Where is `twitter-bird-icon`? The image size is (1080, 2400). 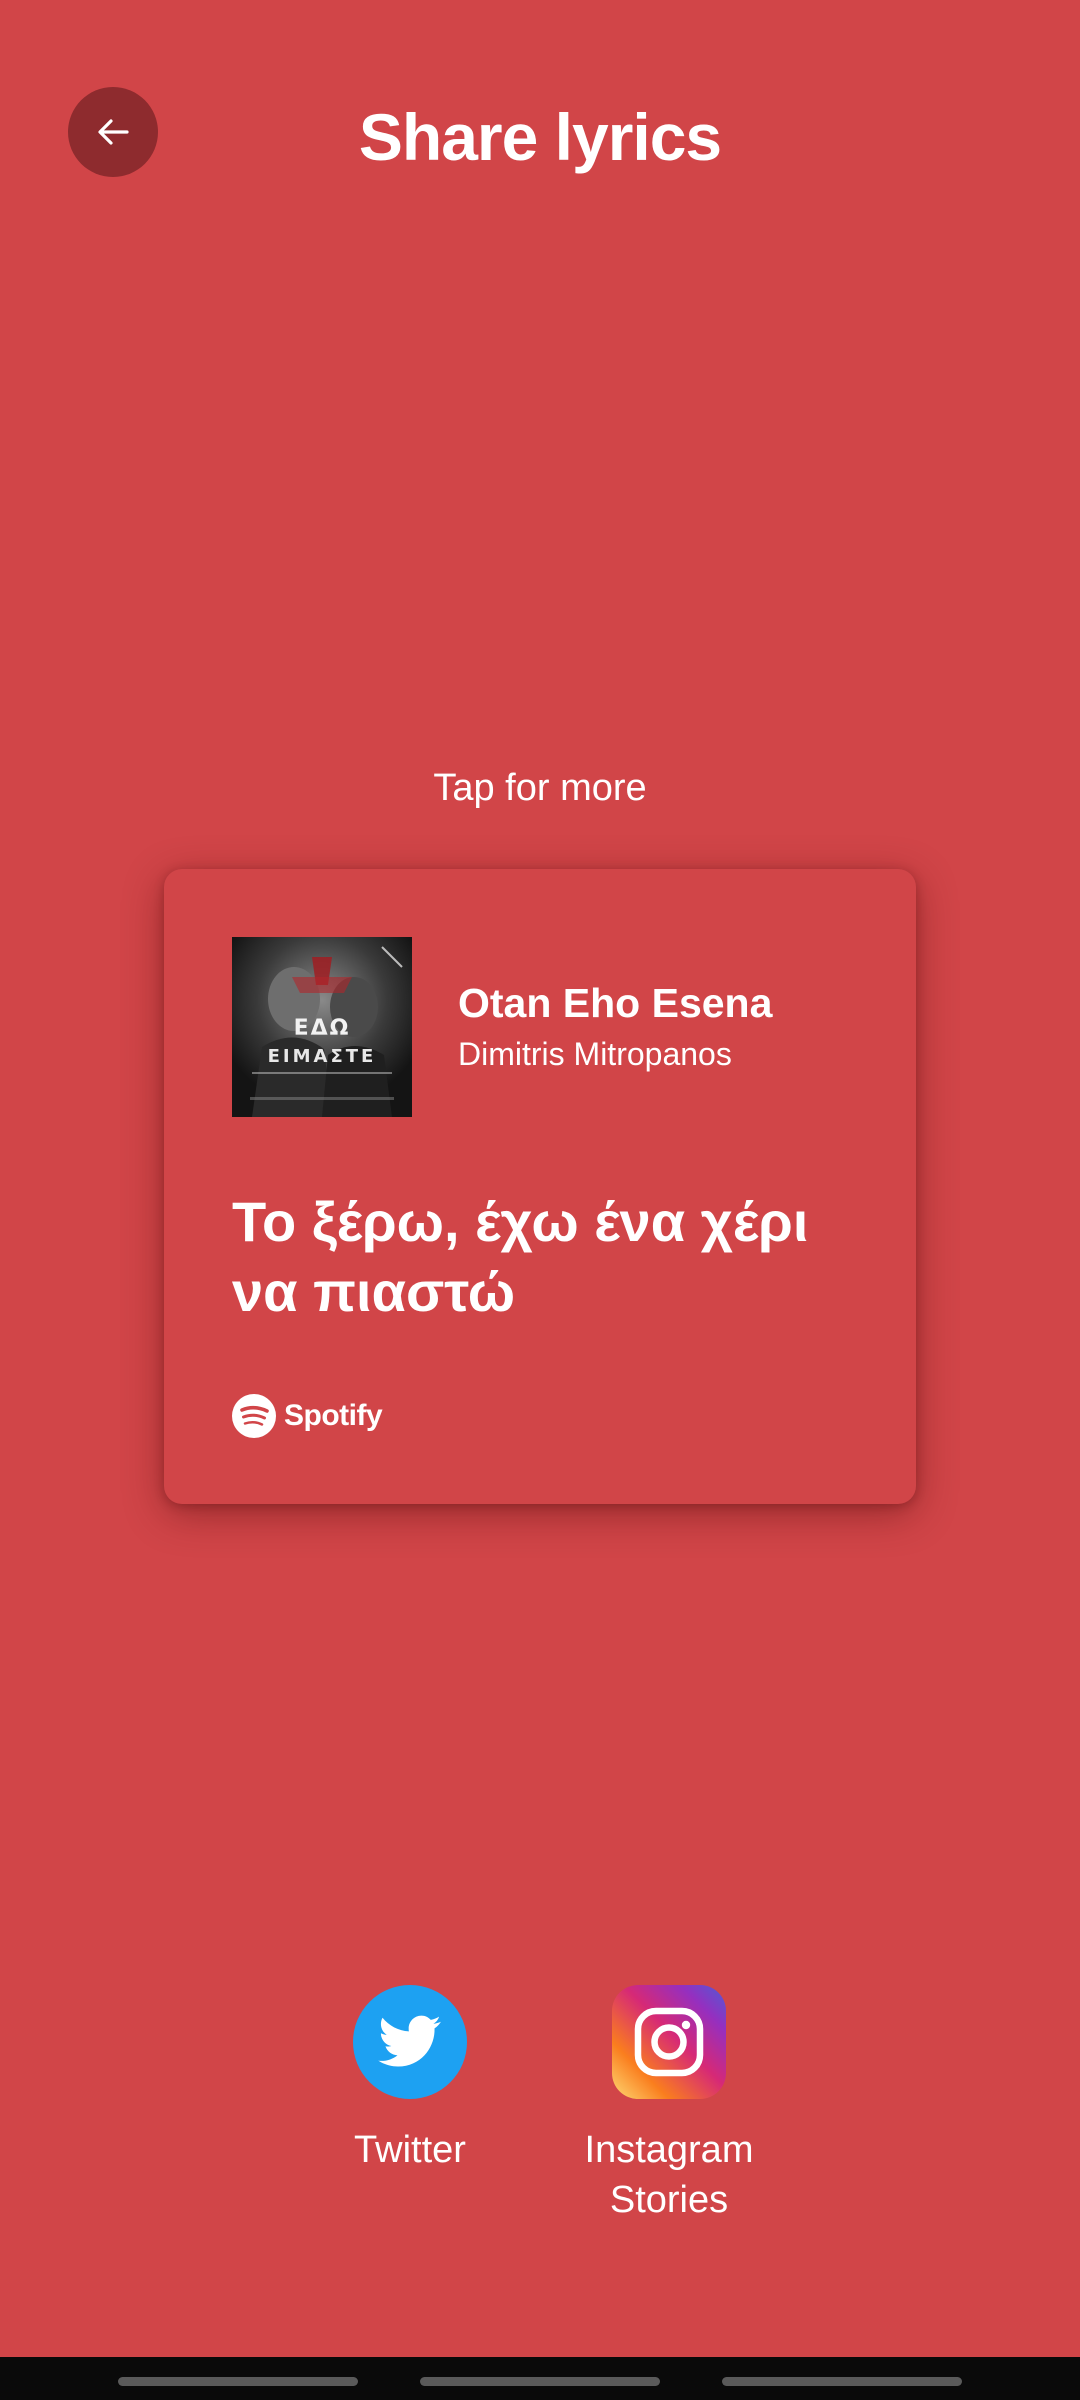 twitter-bird-icon is located at coordinates (409, 2041).